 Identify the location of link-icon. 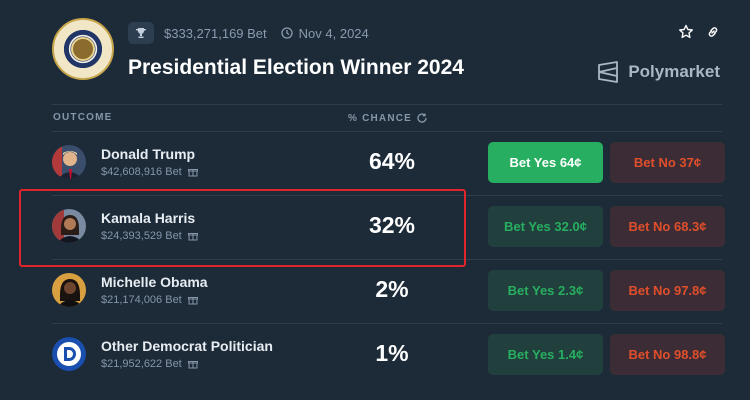
(713, 34).